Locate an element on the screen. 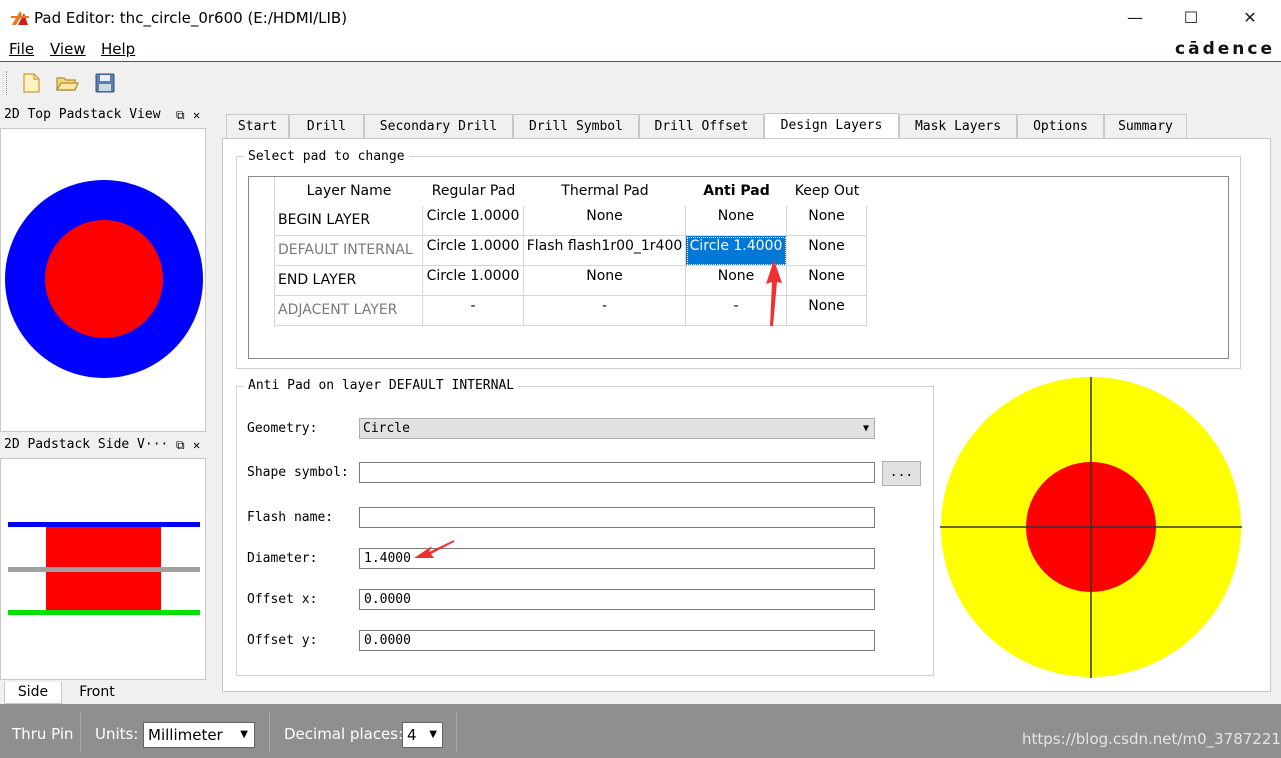 The width and height of the screenshot is (1281, 758). offset-x-input: 0.0000 is located at coordinates (617, 599).